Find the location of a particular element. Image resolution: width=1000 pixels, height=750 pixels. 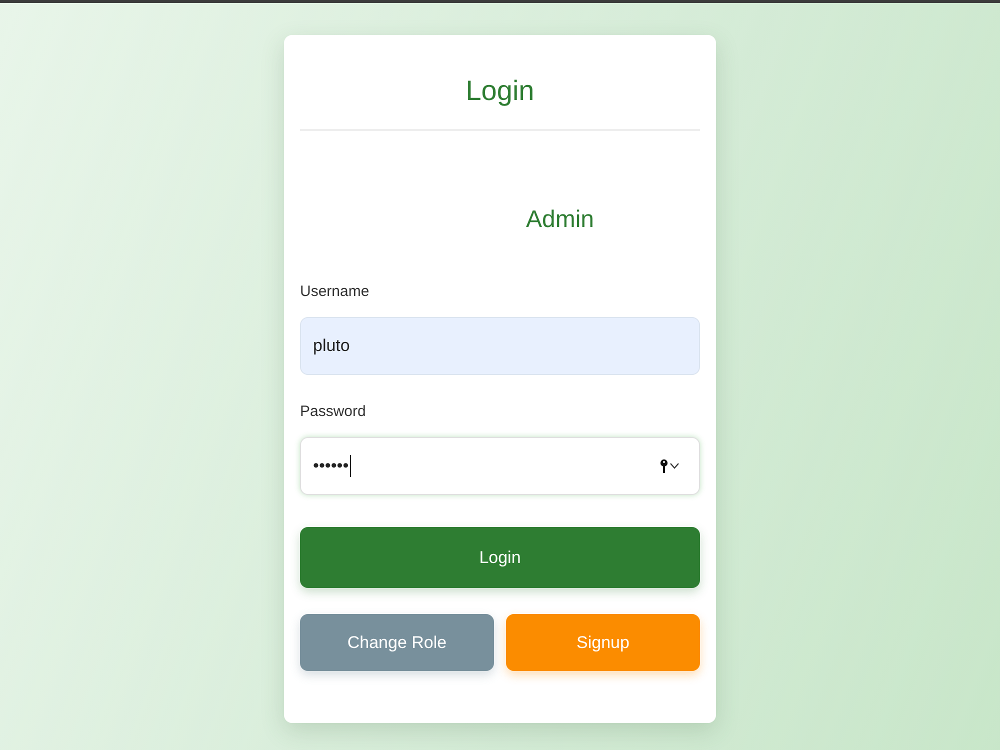

password-field: •••••• is located at coordinates (500, 466).